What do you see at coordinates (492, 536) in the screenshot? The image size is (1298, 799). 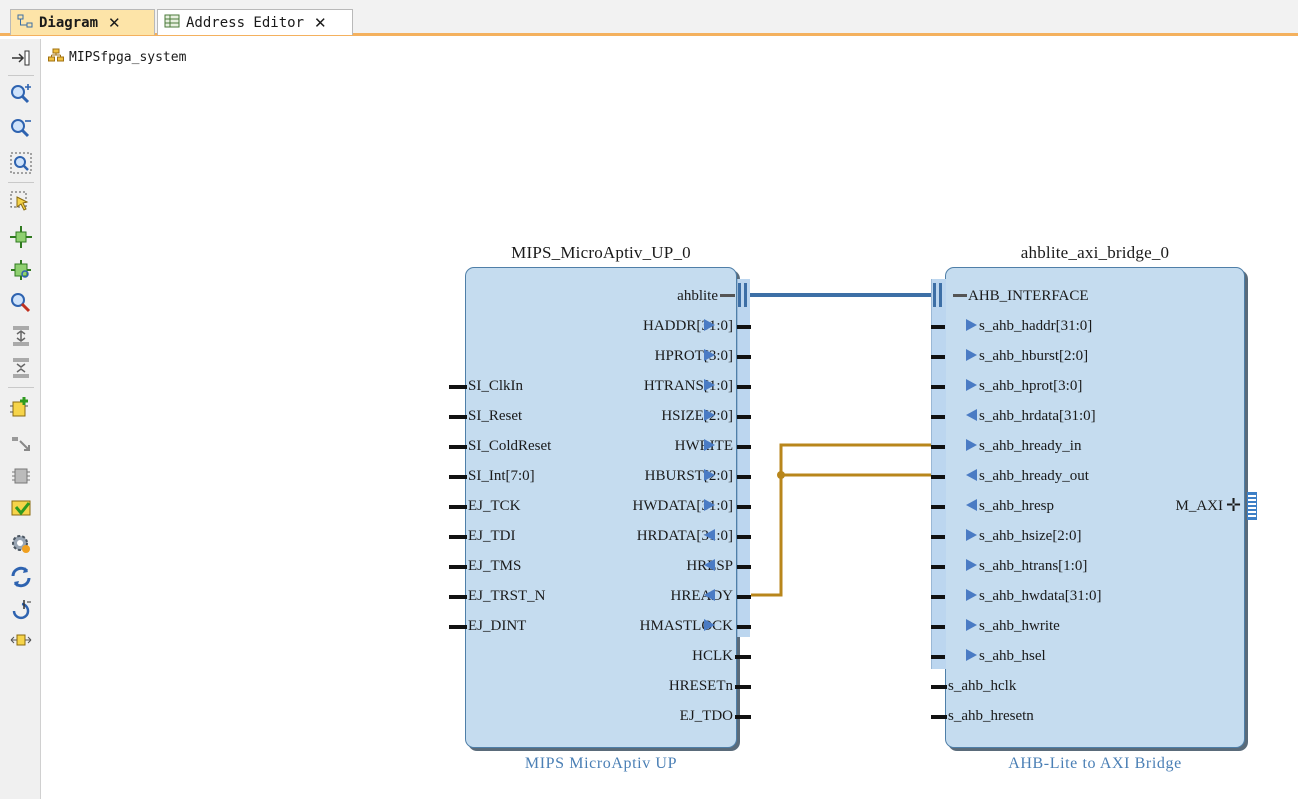 I see `port-label: EJ_TDI` at bounding box center [492, 536].